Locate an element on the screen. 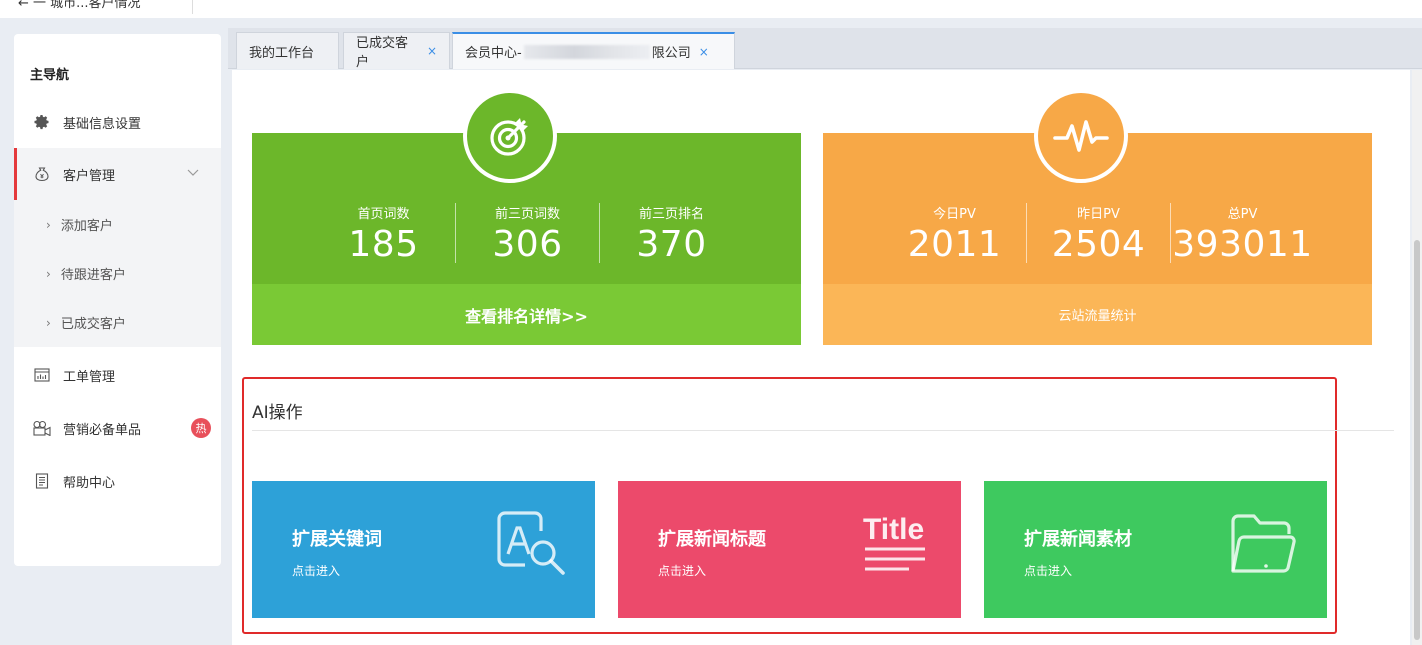  sidebar-title: 主导航 is located at coordinates (50, 75).